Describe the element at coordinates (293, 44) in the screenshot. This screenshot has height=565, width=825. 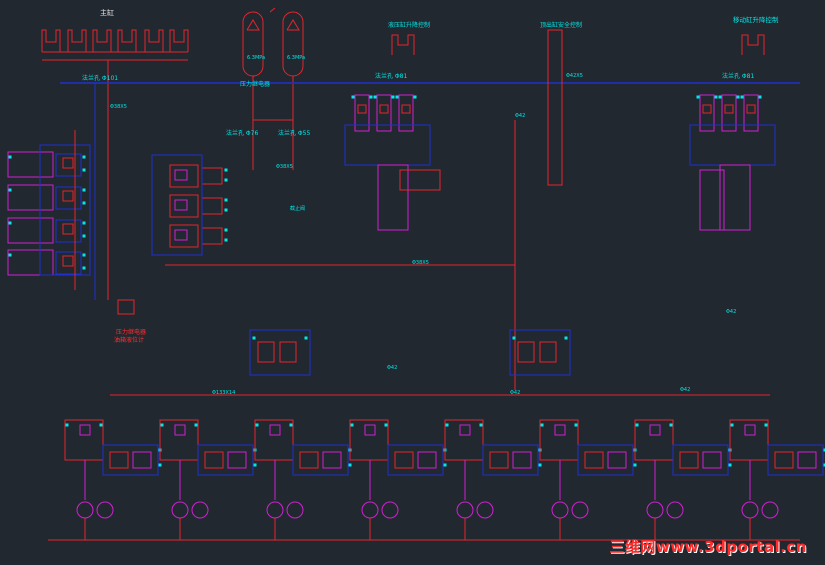
I see `accumulator` at that location.